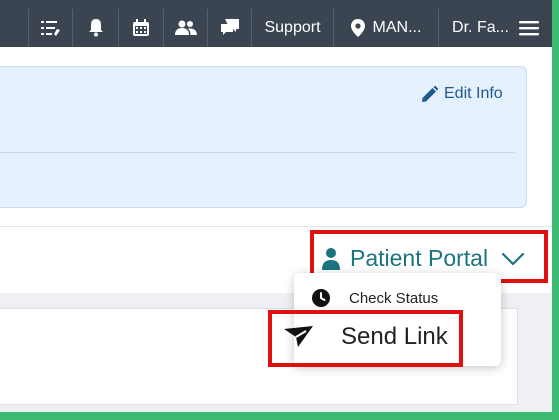  I want to click on bell-icon, so click(95, 28).